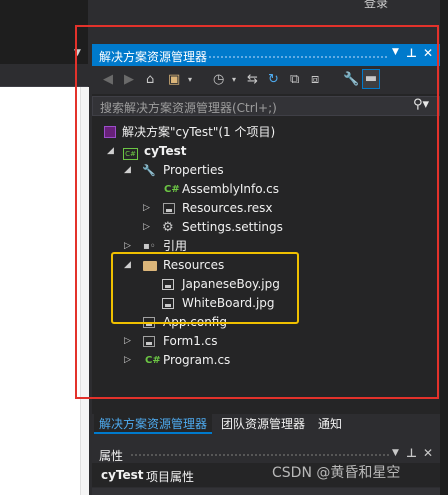 This screenshot has height=495, width=448. What do you see at coordinates (263, 424) in the screenshot?
I see `tab-team-explorer: 团队资源管理器` at bounding box center [263, 424].